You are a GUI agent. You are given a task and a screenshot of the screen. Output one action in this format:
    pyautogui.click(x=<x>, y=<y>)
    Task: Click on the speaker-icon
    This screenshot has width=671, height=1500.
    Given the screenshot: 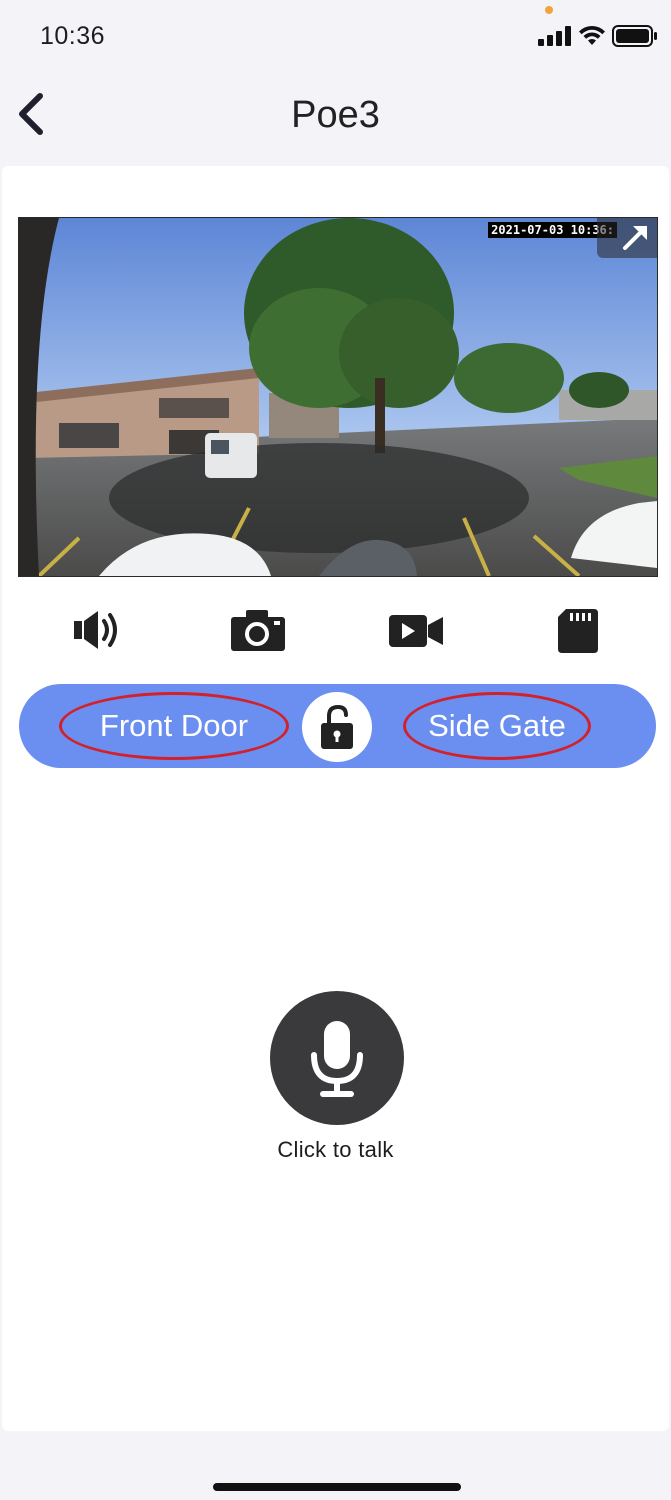 What is the action you would take?
    pyautogui.click(x=95, y=630)
    